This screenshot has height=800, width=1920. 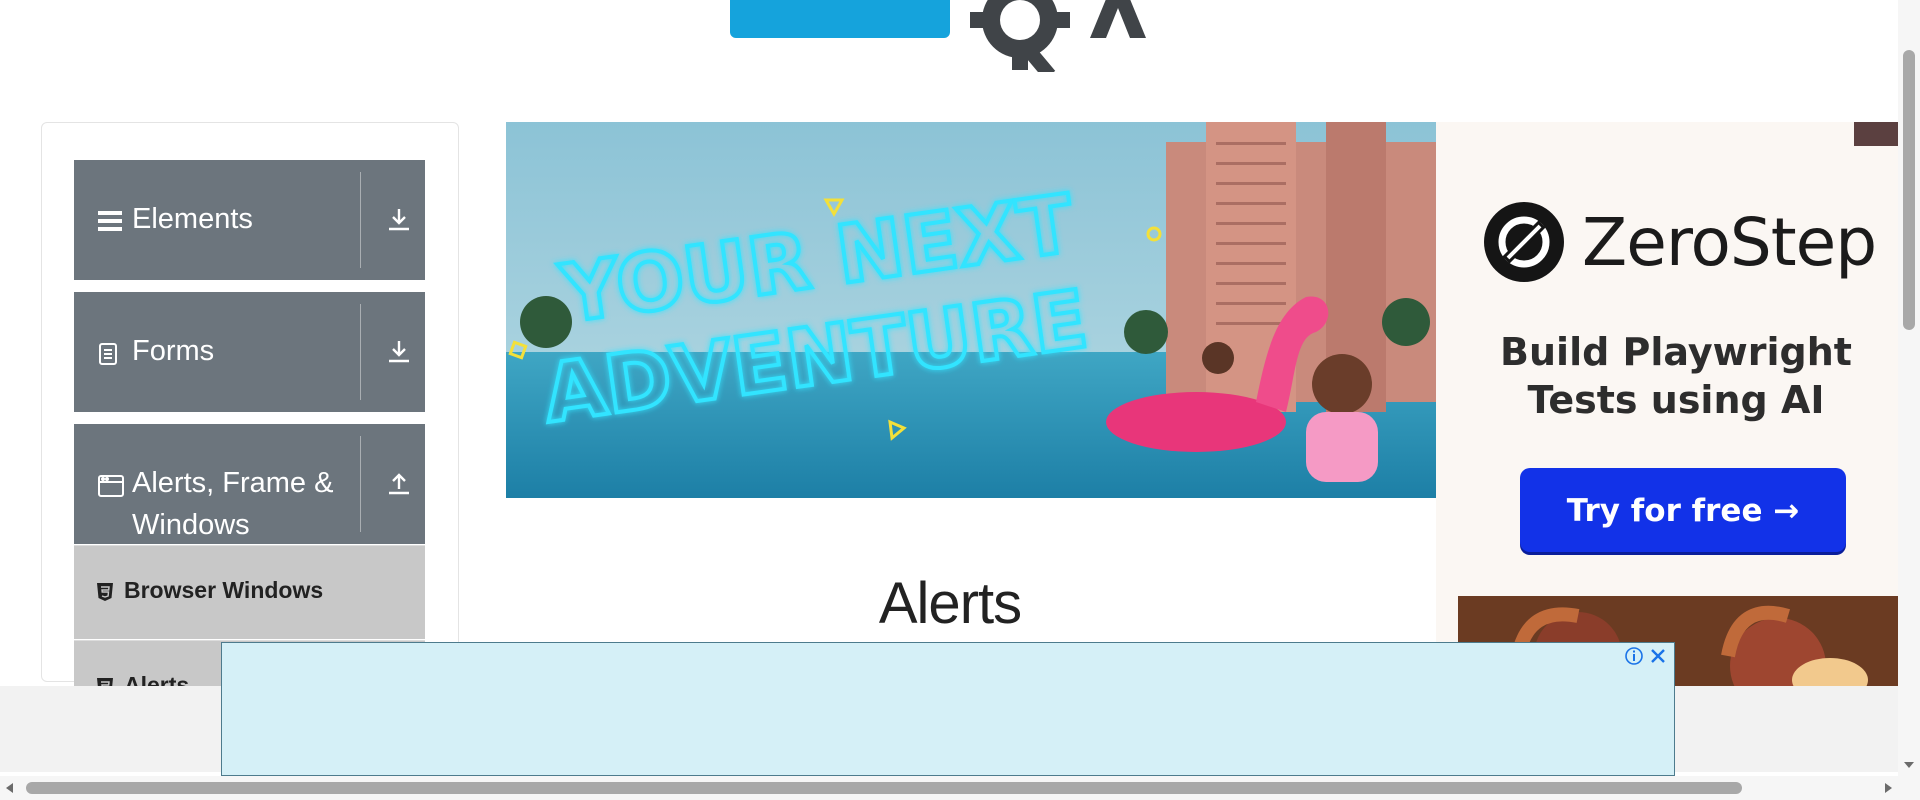 I want to click on ad-brand-name: ZeroStep, so click(x=1729, y=242).